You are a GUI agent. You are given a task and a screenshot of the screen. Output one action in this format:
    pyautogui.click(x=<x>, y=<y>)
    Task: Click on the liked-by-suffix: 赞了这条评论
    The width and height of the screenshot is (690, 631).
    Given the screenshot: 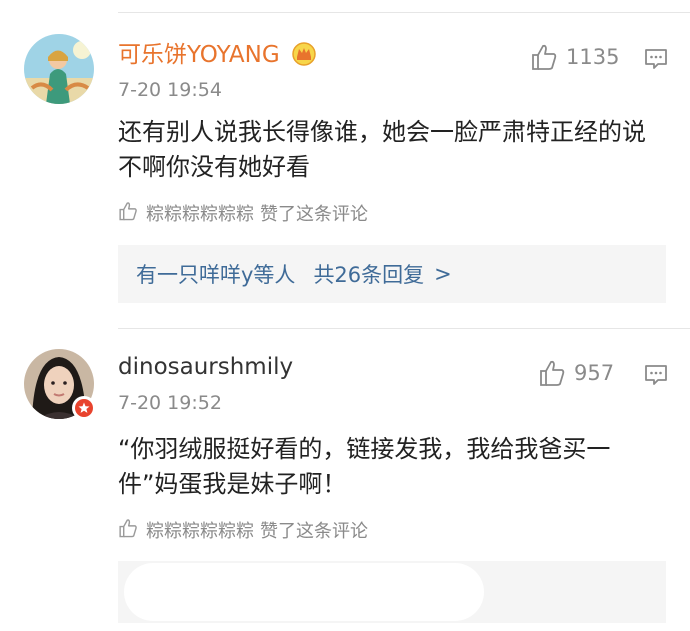 What is the action you would take?
    pyautogui.click(x=314, y=531)
    